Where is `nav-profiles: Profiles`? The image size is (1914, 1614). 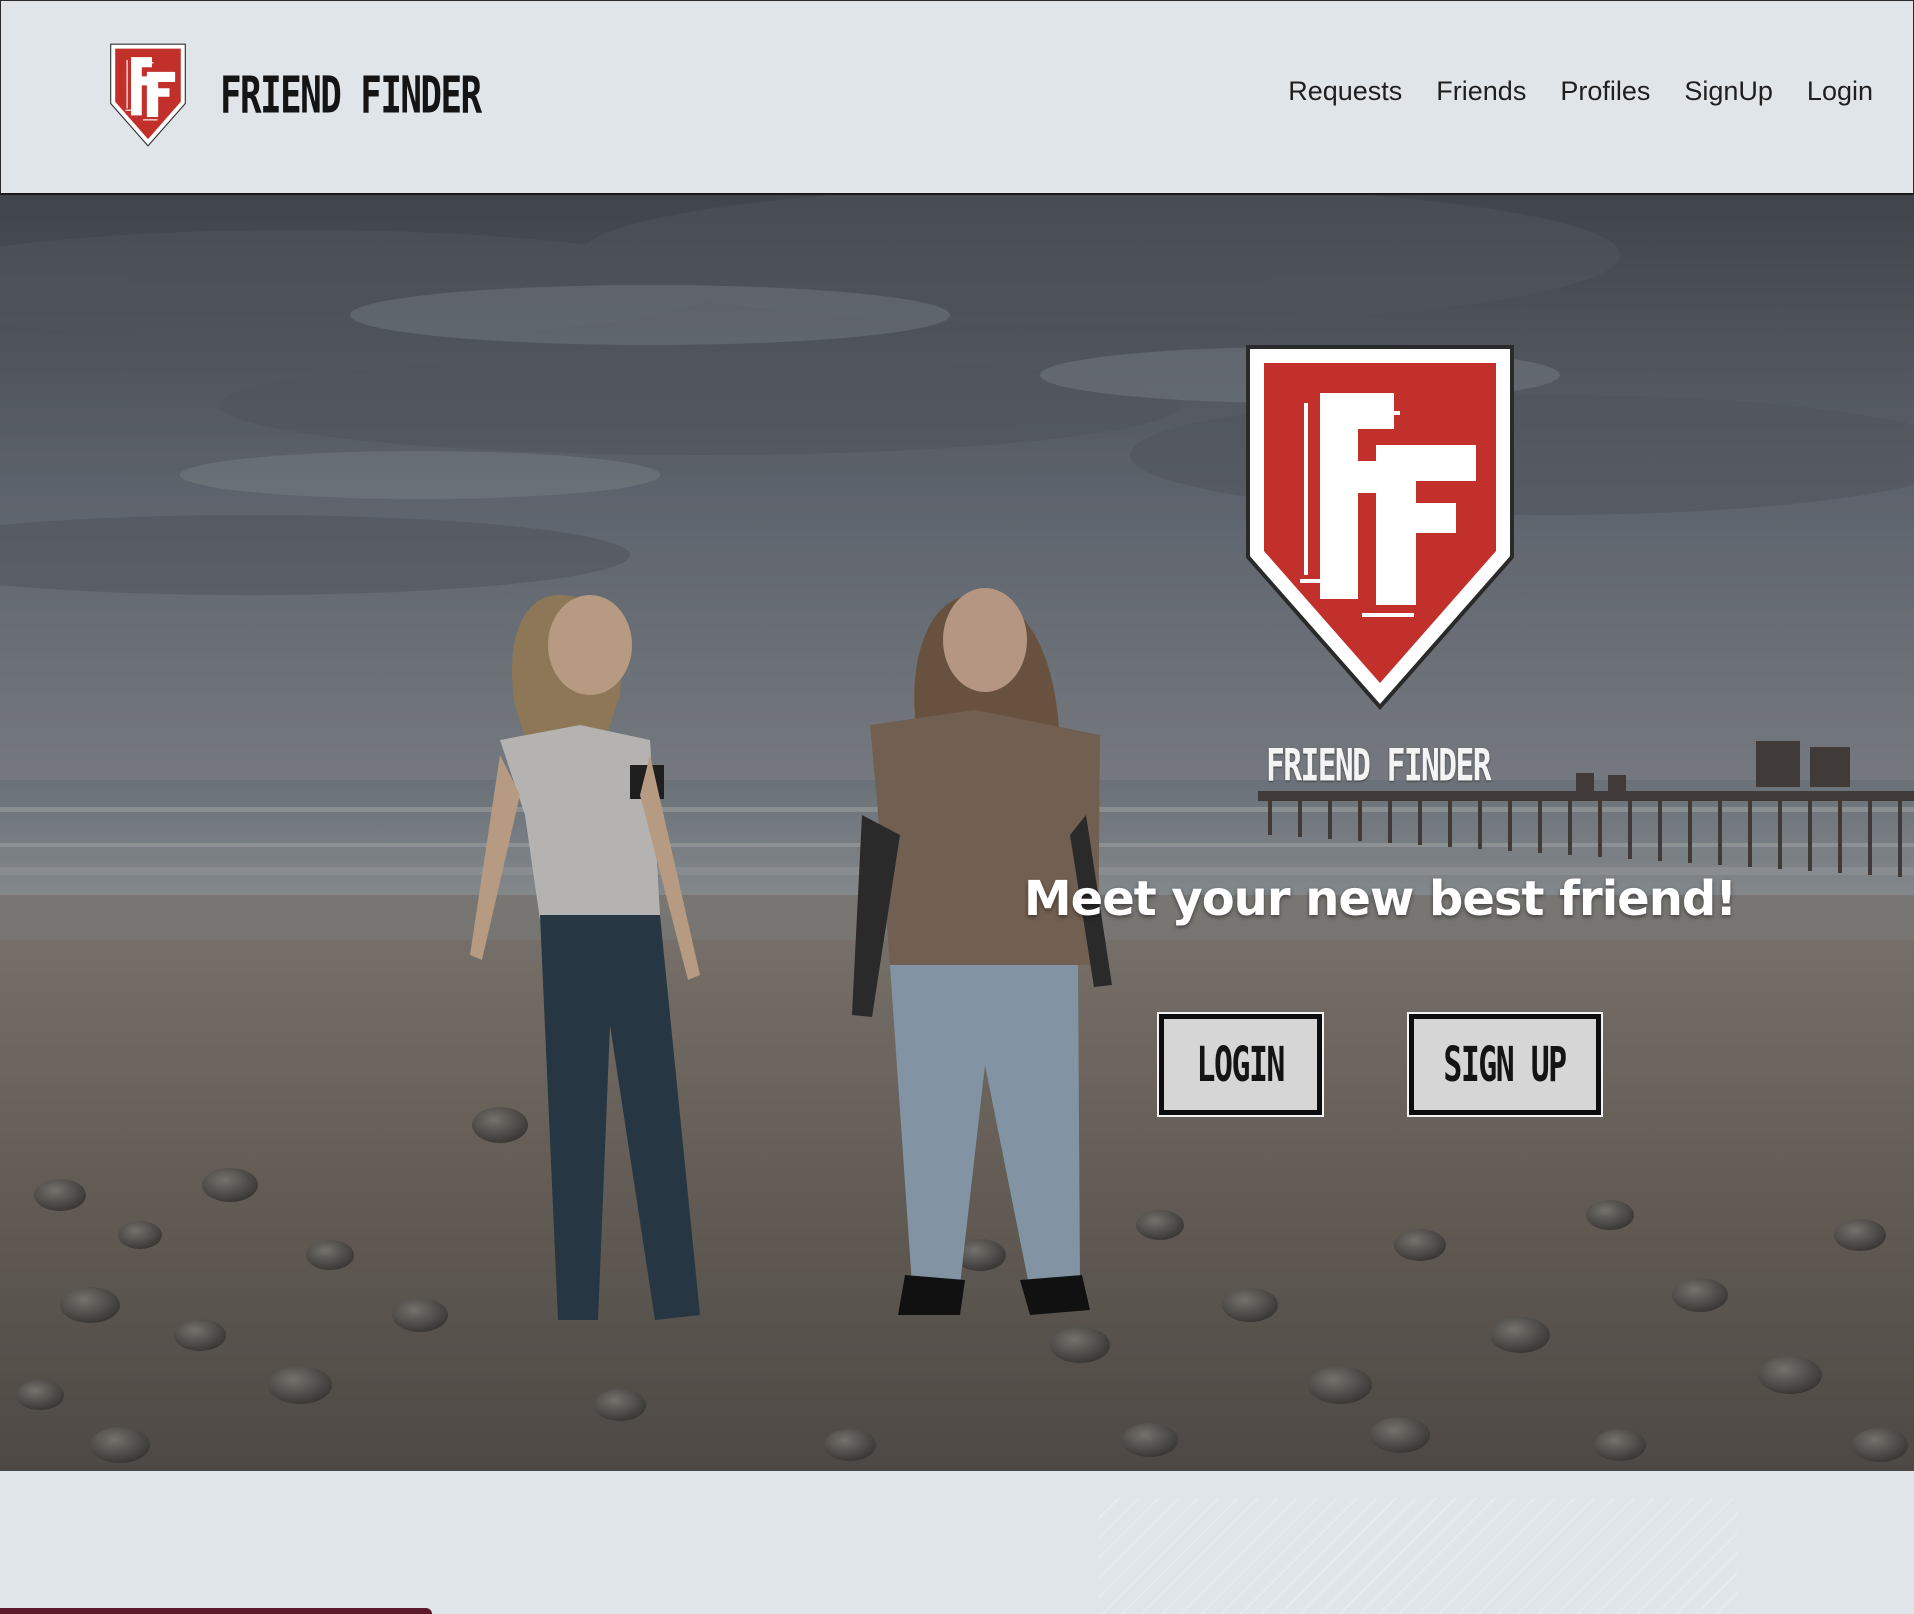
nav-profiles: Profiles is located at coordinates (1605, 91).